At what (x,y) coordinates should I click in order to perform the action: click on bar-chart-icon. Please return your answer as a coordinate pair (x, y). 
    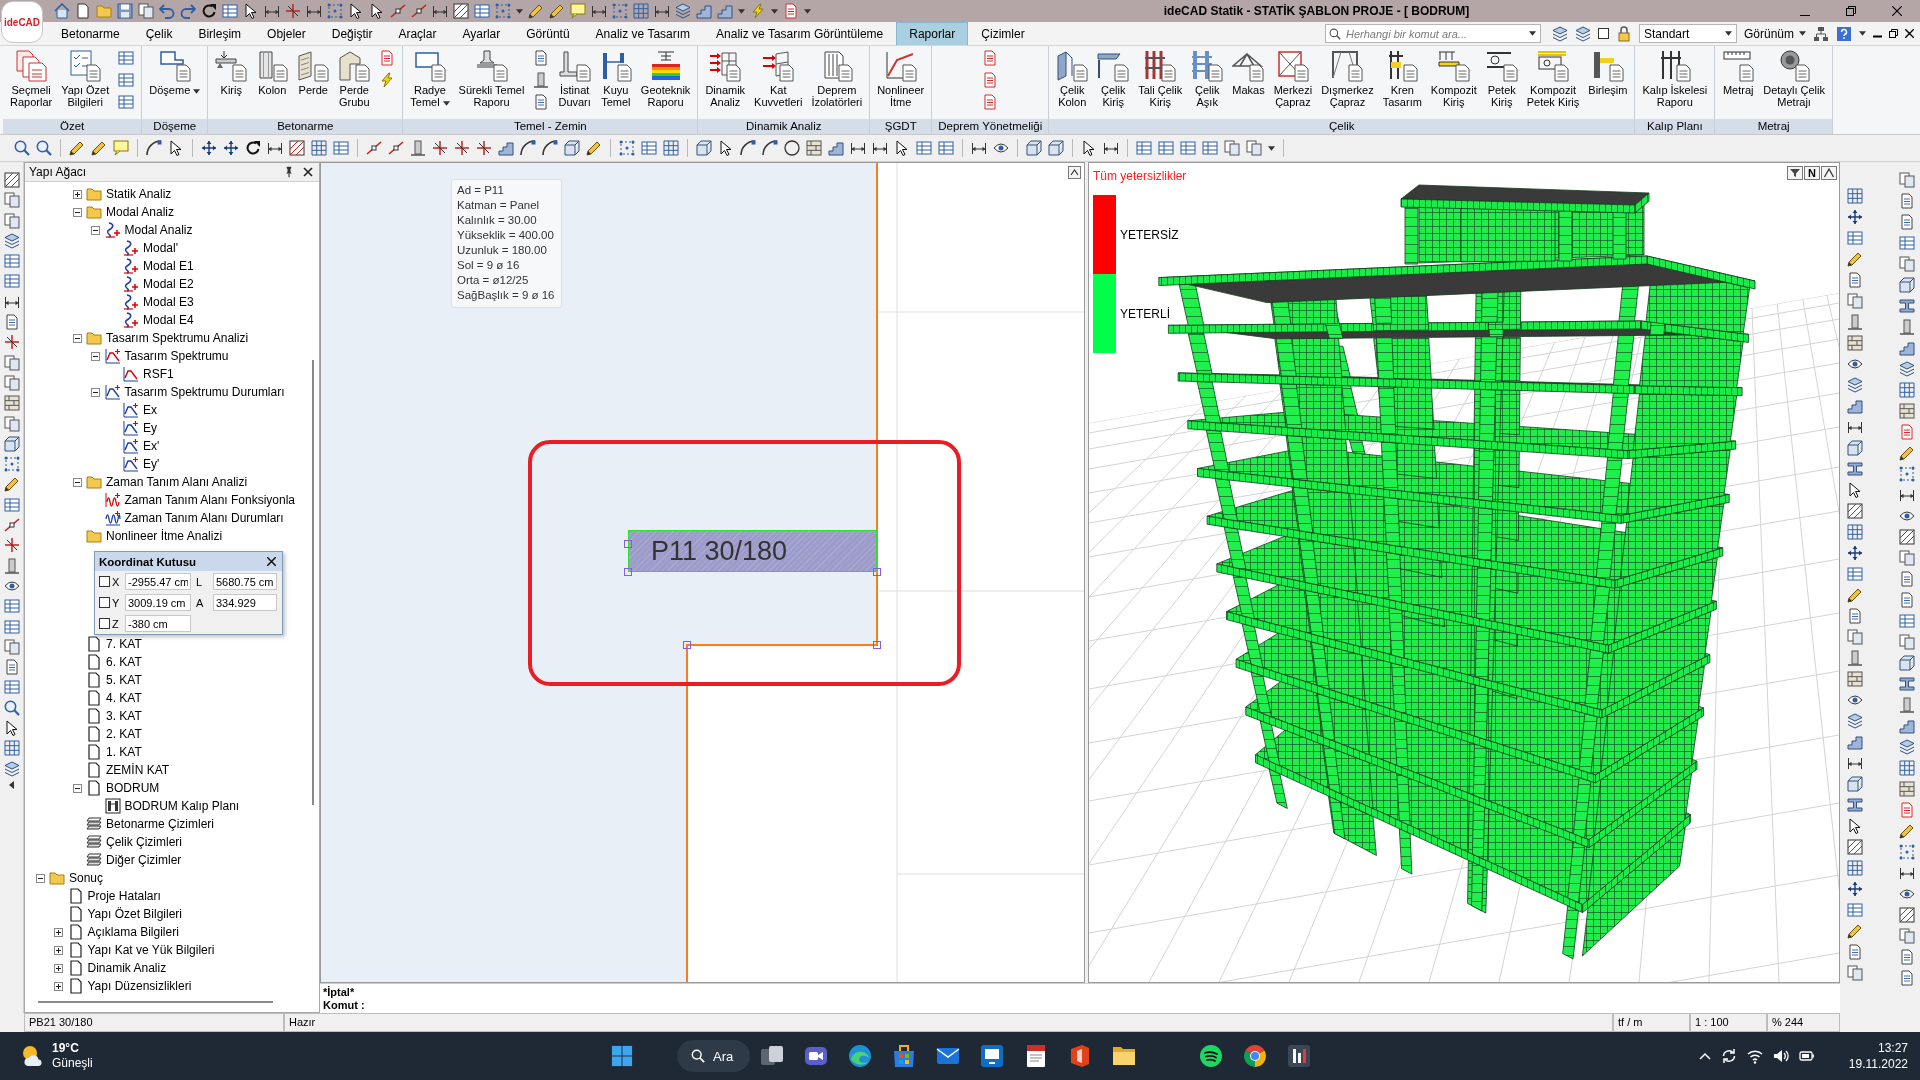
    Looking at the image, I should click on (1299, 1056).